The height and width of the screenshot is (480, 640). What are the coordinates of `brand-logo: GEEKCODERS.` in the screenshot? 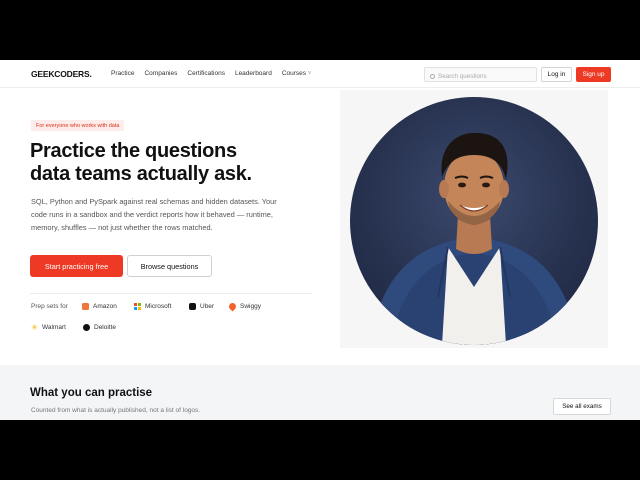 It's located at (61, 74).